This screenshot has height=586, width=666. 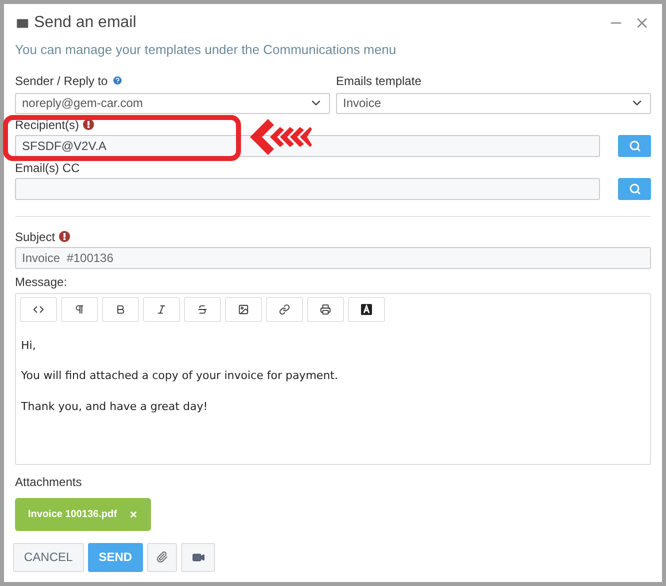 What do you see at coordinates (202, 309) in the screenshot?
I see `strikethrough-icon` at bounding box center [202, 309].